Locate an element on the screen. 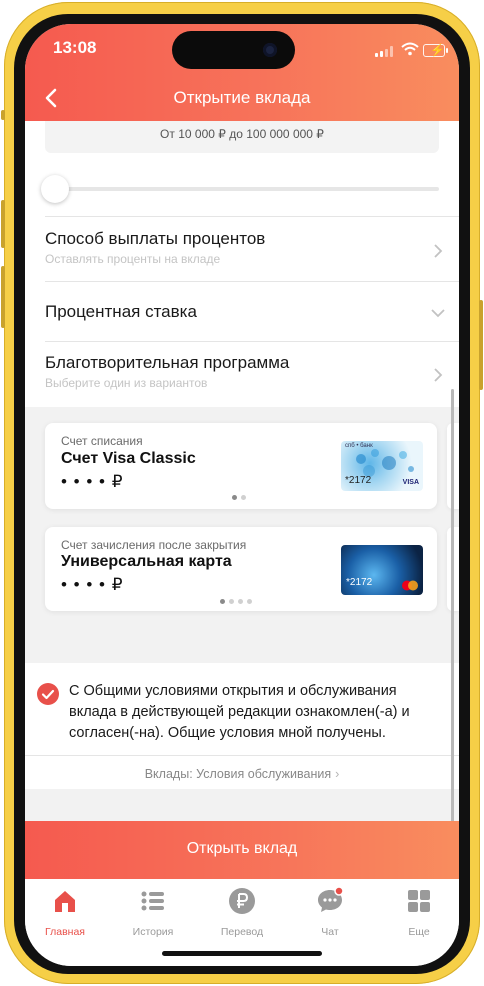 The height and width of the screenshot is (986, 484). checkmark-icon is located at coordinates (48, 694).